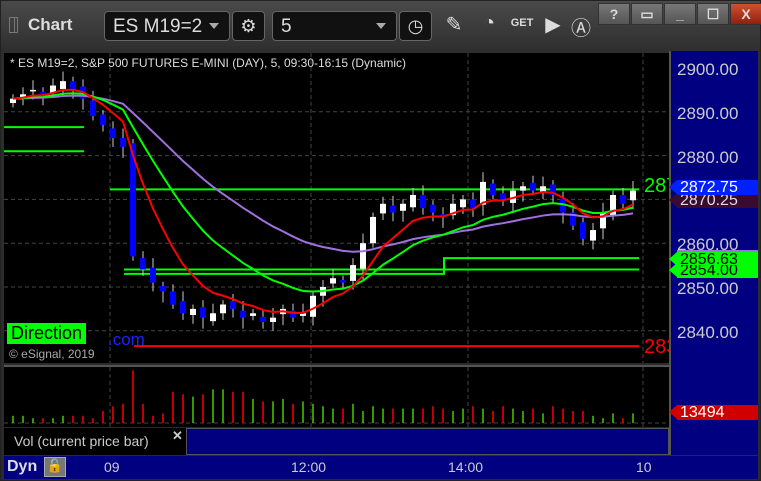 Image resolution: width=761 pixels, height=481 pixels. I want to click on play-icon: ▶, so click(553, 24).